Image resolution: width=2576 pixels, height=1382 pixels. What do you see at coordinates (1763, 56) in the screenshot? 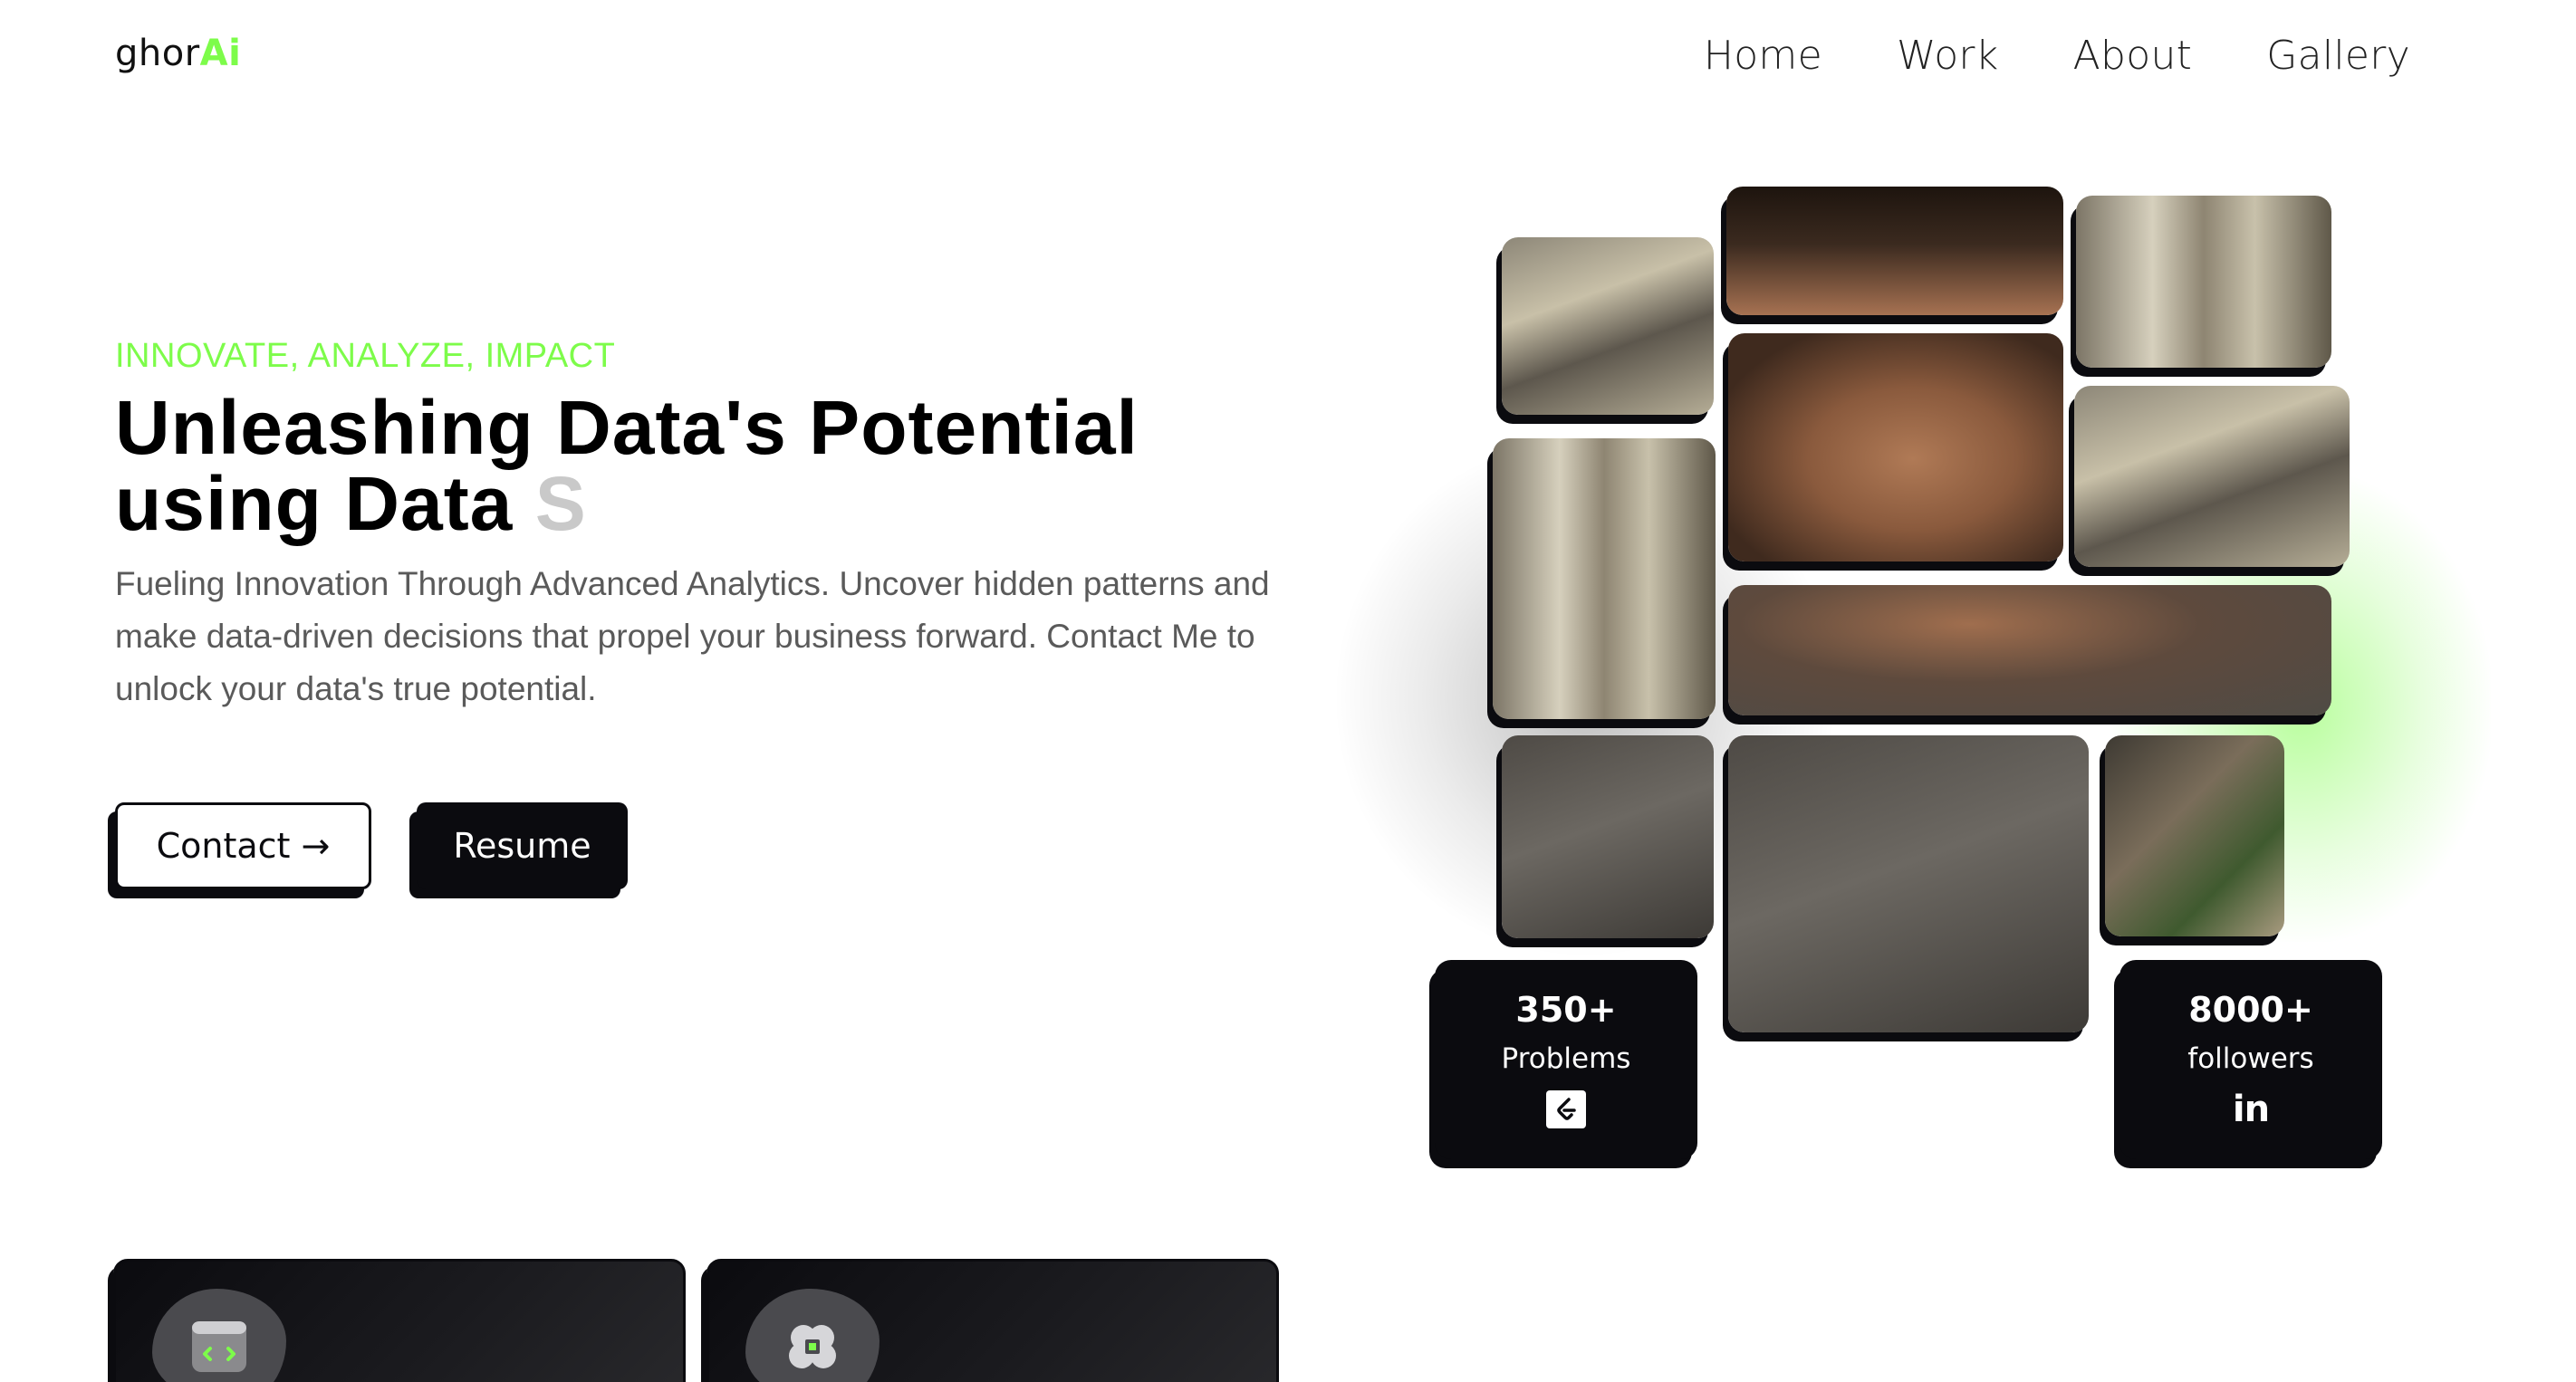
I see `nav-link-home: Home` at bounding box center [1763, 56].